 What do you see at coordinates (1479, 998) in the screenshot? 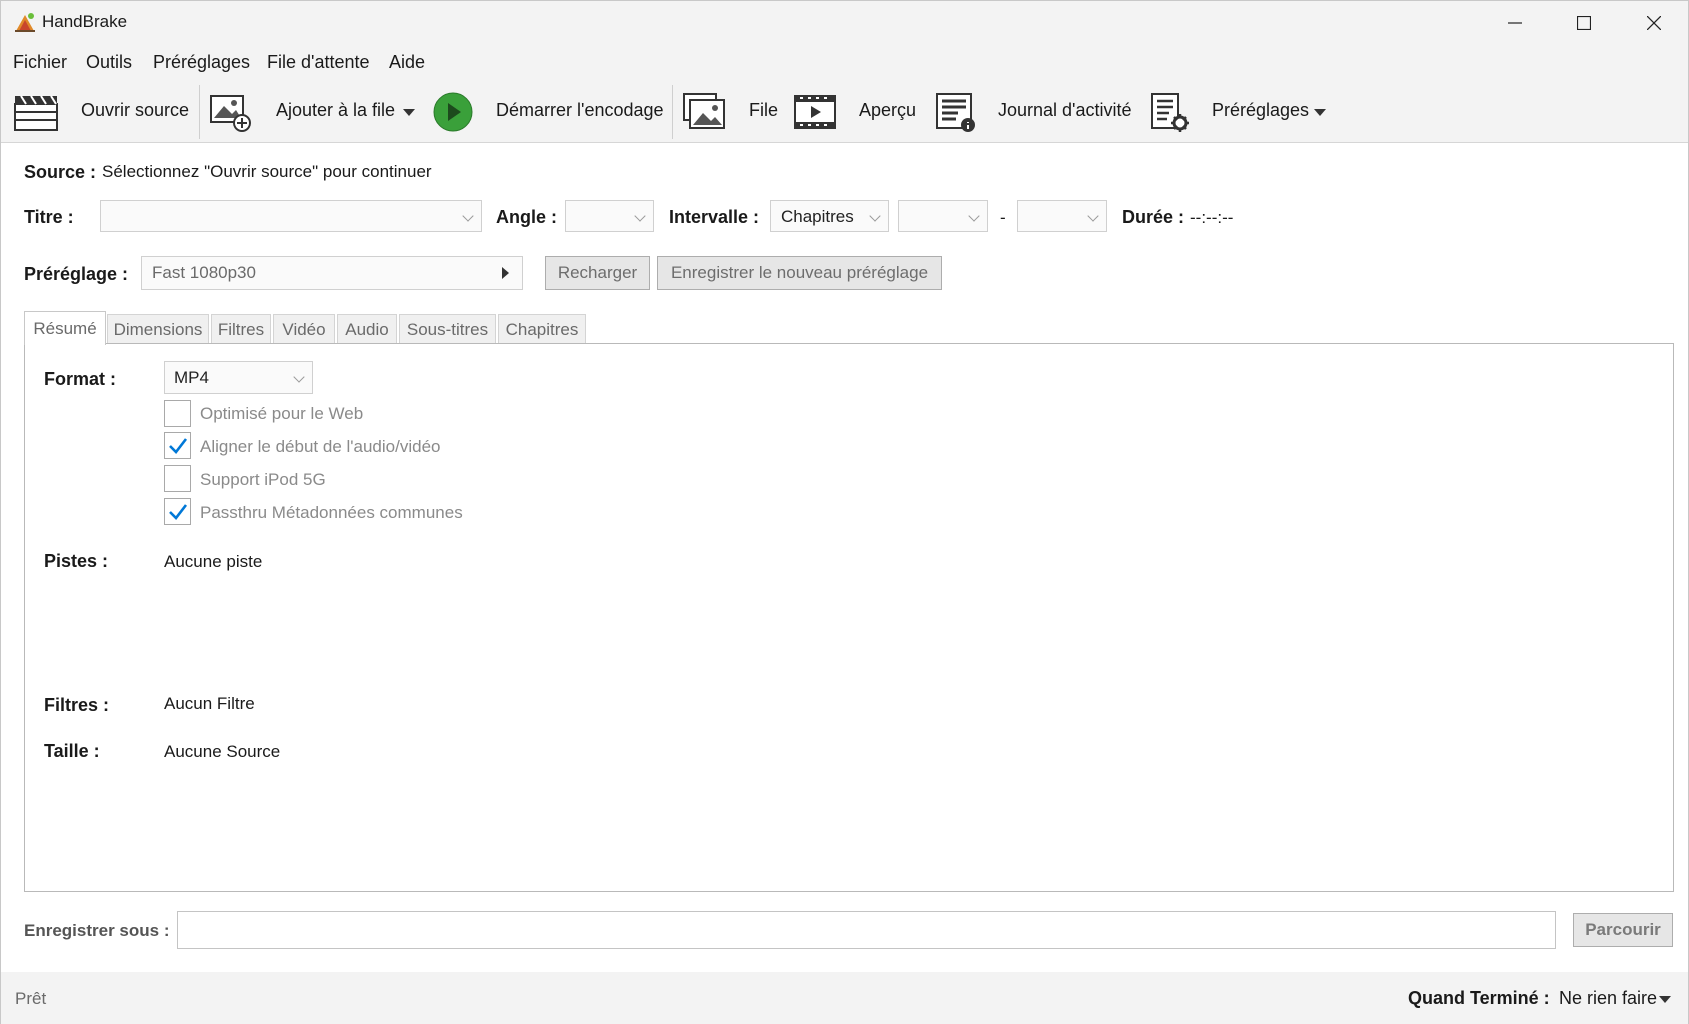
I see `when-done-label: Quand Terminé :` at bounding box center [1479, 998].